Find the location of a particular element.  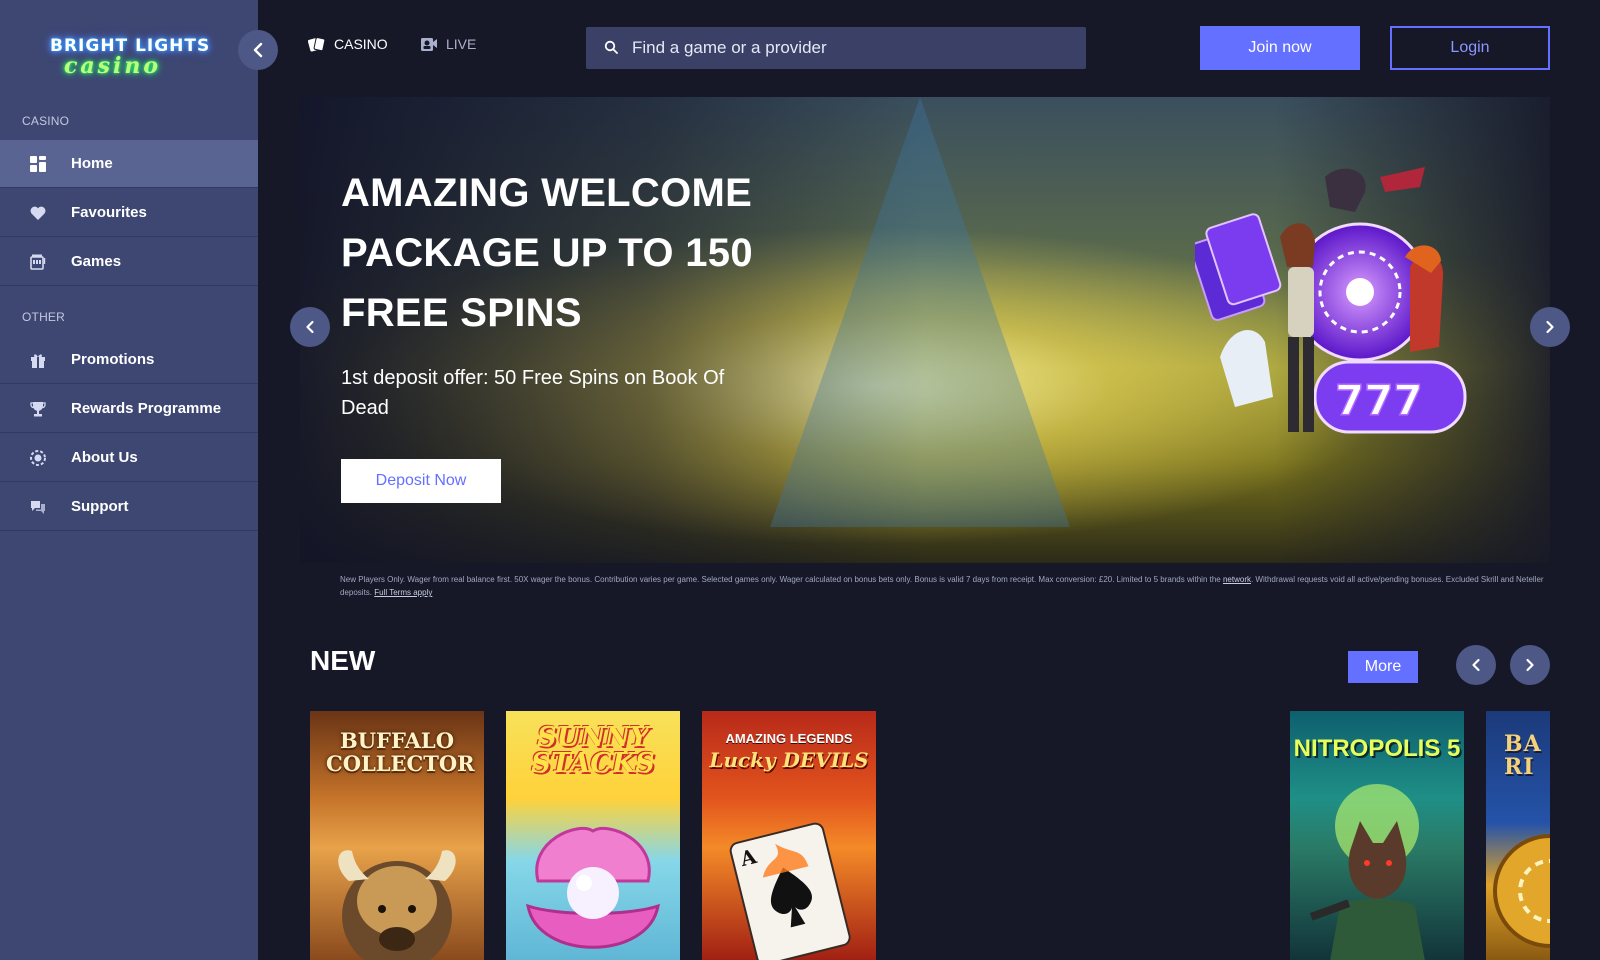

game-tile-partial: BA RI is located at coordinates (1518, 835).